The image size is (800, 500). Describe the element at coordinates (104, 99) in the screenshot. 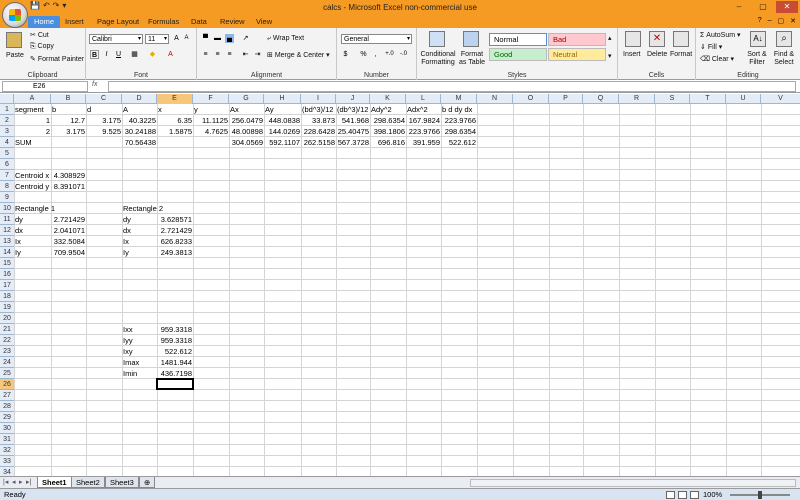

I see `column-header: C` at that location.